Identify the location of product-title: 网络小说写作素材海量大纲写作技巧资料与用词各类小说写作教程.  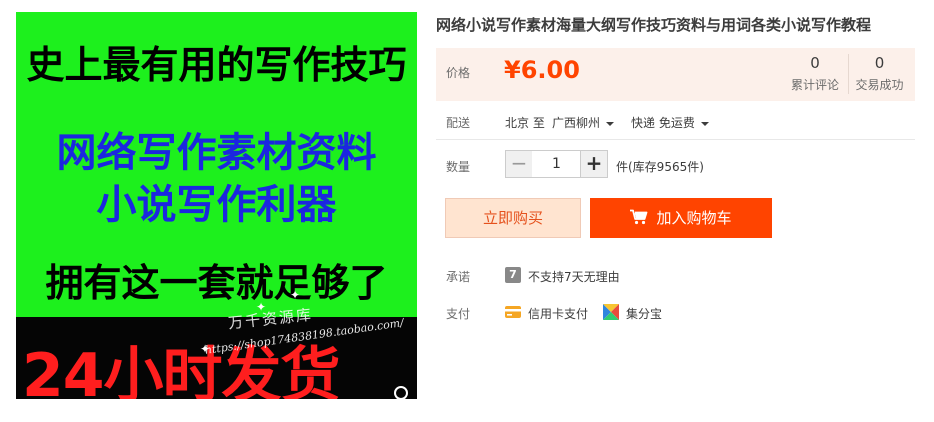
(654, 25).